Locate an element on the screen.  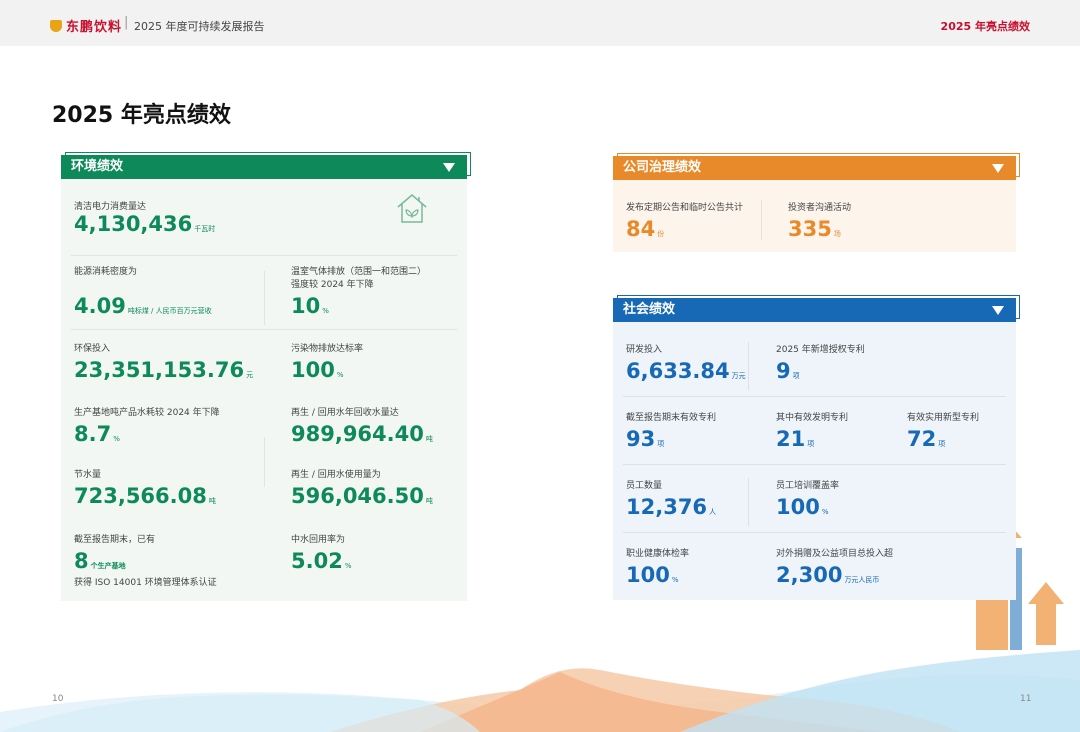
metric-employees: 员工数量 12,376 人 is located at coordinates (671, 500).